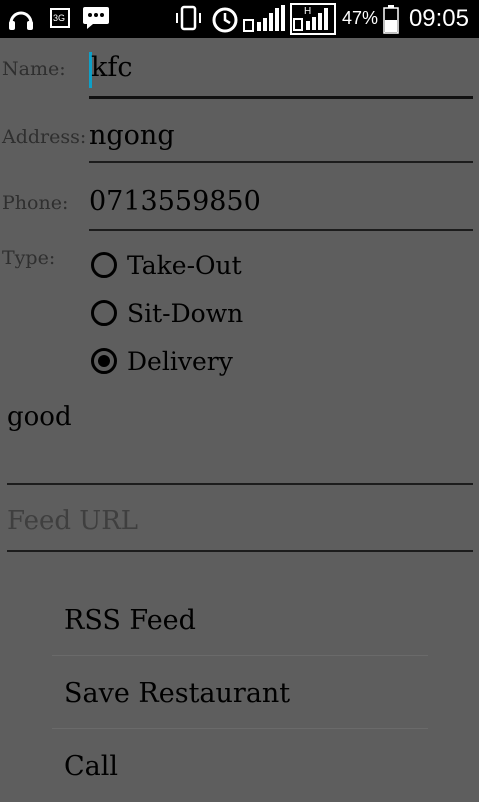  What do you see at coordinates (39, 417) in the screenshot?
I see `notes-value: good` at bounding box center [39, 417].